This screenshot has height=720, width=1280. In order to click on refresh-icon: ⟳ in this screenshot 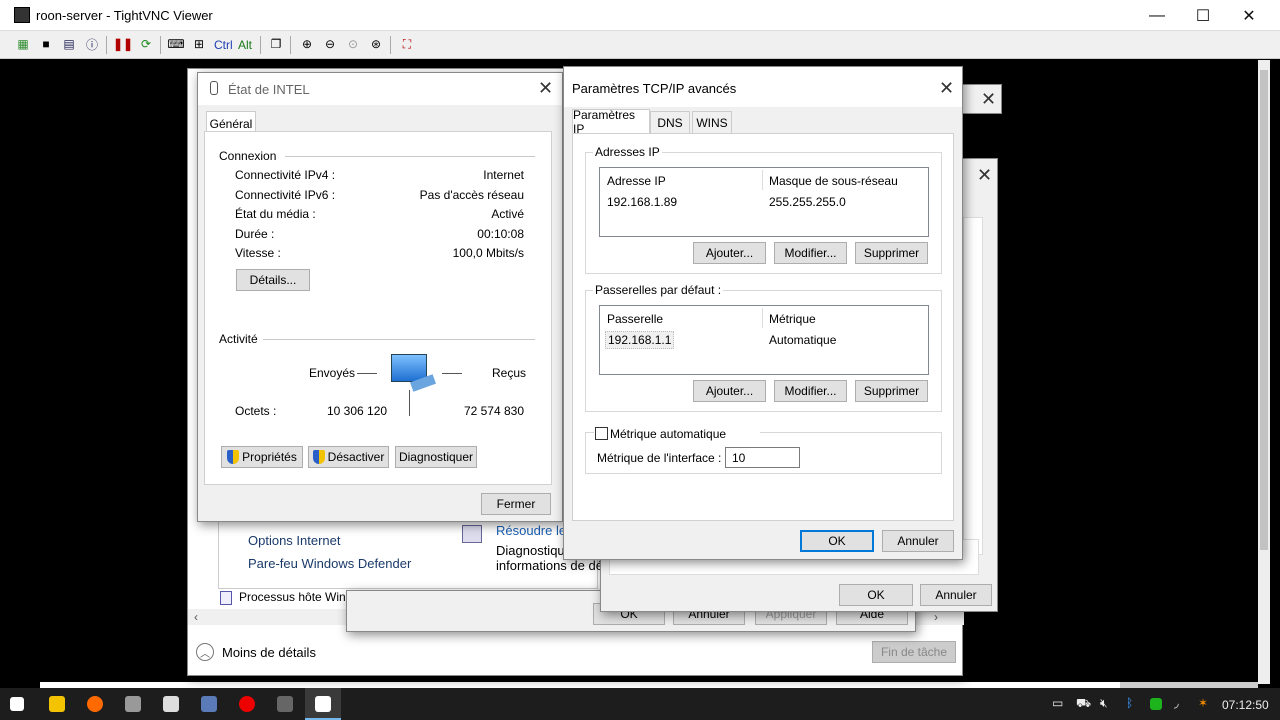, I will do `click(146, 44)`.